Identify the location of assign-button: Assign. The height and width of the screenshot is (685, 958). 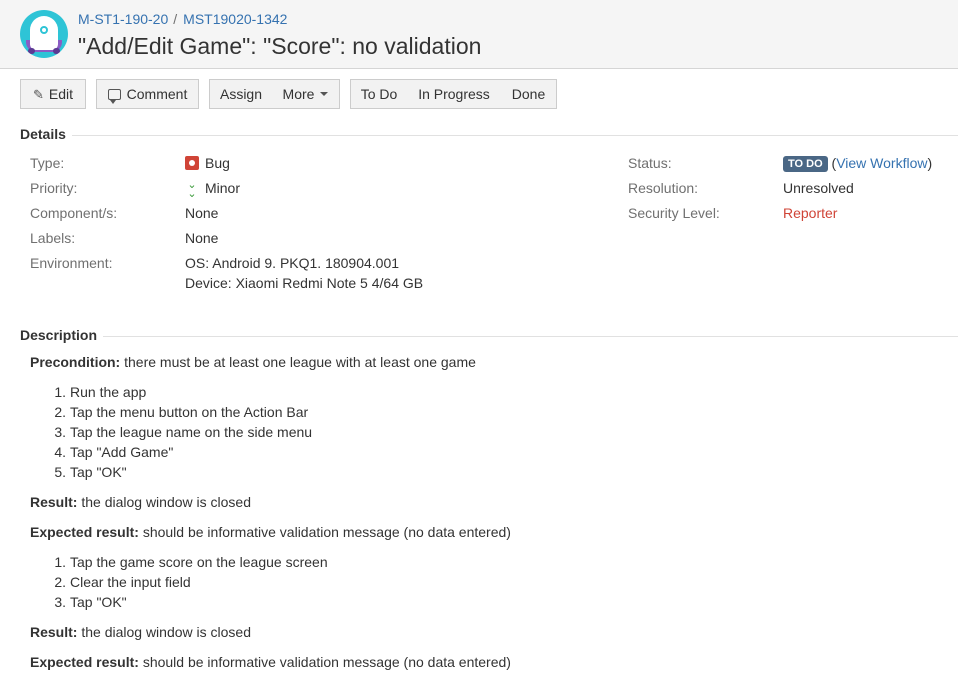
(241, 94).